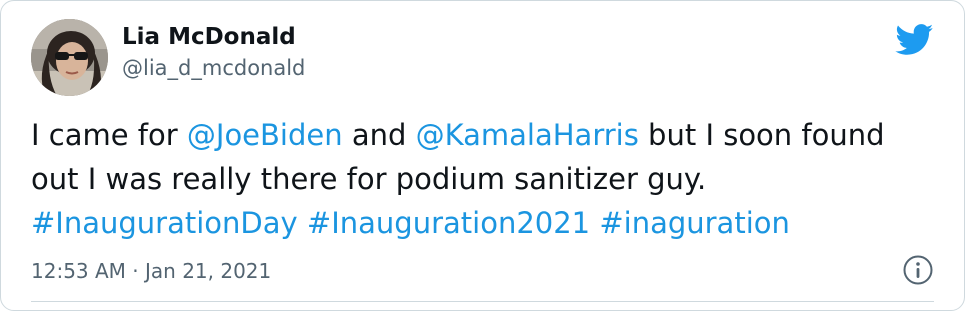 The height and width of the screenshot is (311, 967). I want to click on info-icon-glyph, so click(918, 270).